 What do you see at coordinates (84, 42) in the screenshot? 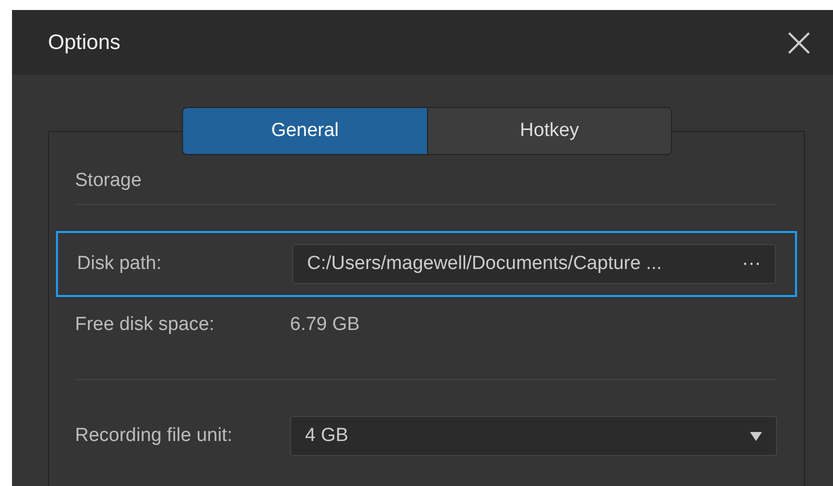
I see `window-title: Options` at bounding box center [84, 42].